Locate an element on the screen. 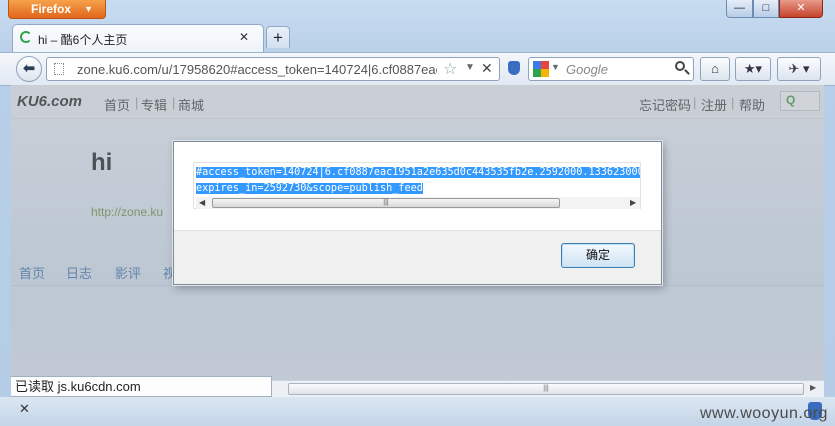  scroll-left-icon: ◀ is located at coordinates (202, 203).